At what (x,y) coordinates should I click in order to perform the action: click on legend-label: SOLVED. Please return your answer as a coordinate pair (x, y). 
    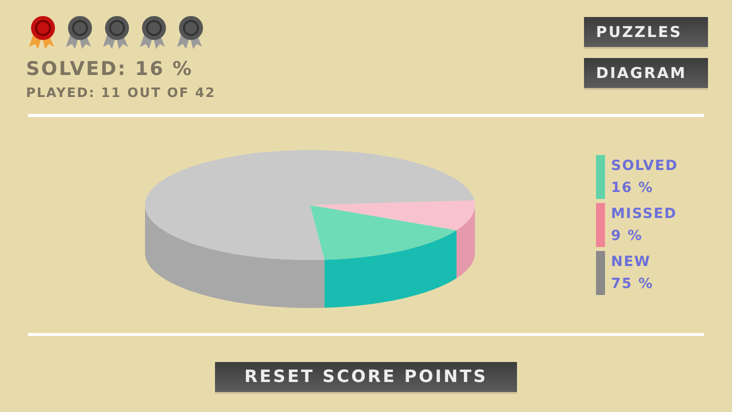
    Looking at the image, I should click on (644, 166).